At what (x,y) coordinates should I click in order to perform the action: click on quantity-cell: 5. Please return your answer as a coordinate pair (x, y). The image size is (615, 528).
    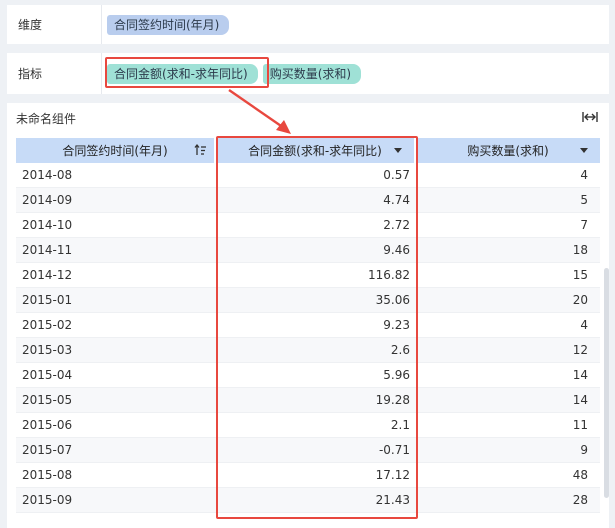
    Looking at the image, I should click on (584, 200).